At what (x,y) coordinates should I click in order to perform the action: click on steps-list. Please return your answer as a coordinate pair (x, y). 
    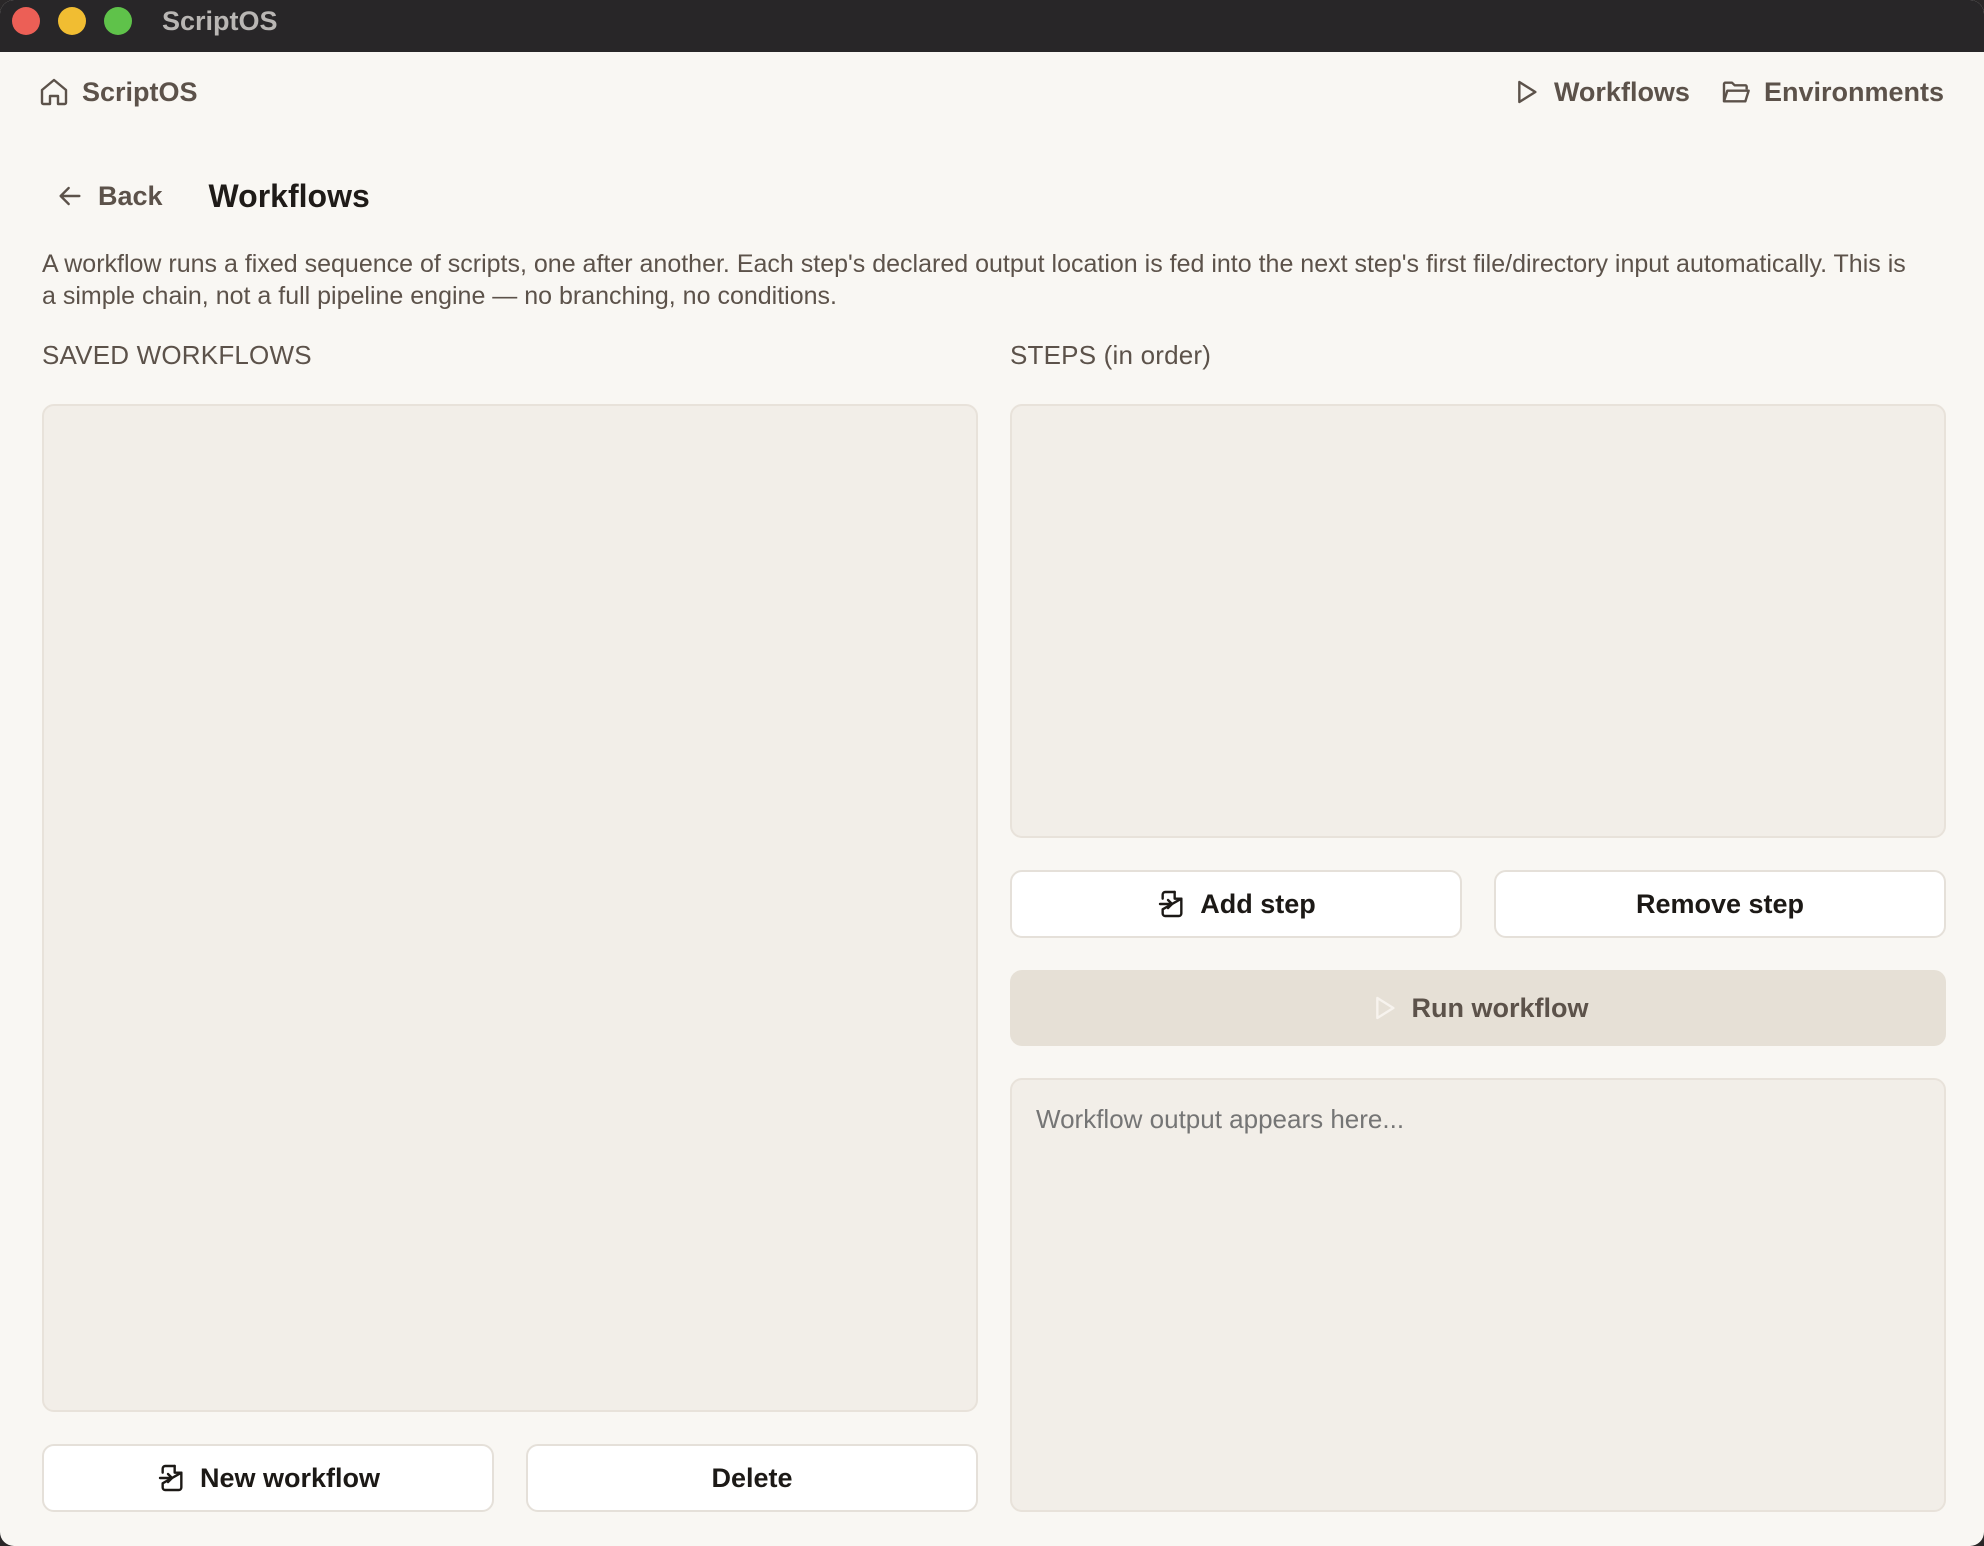
    Looking at the image, I should click on (1478, 621).